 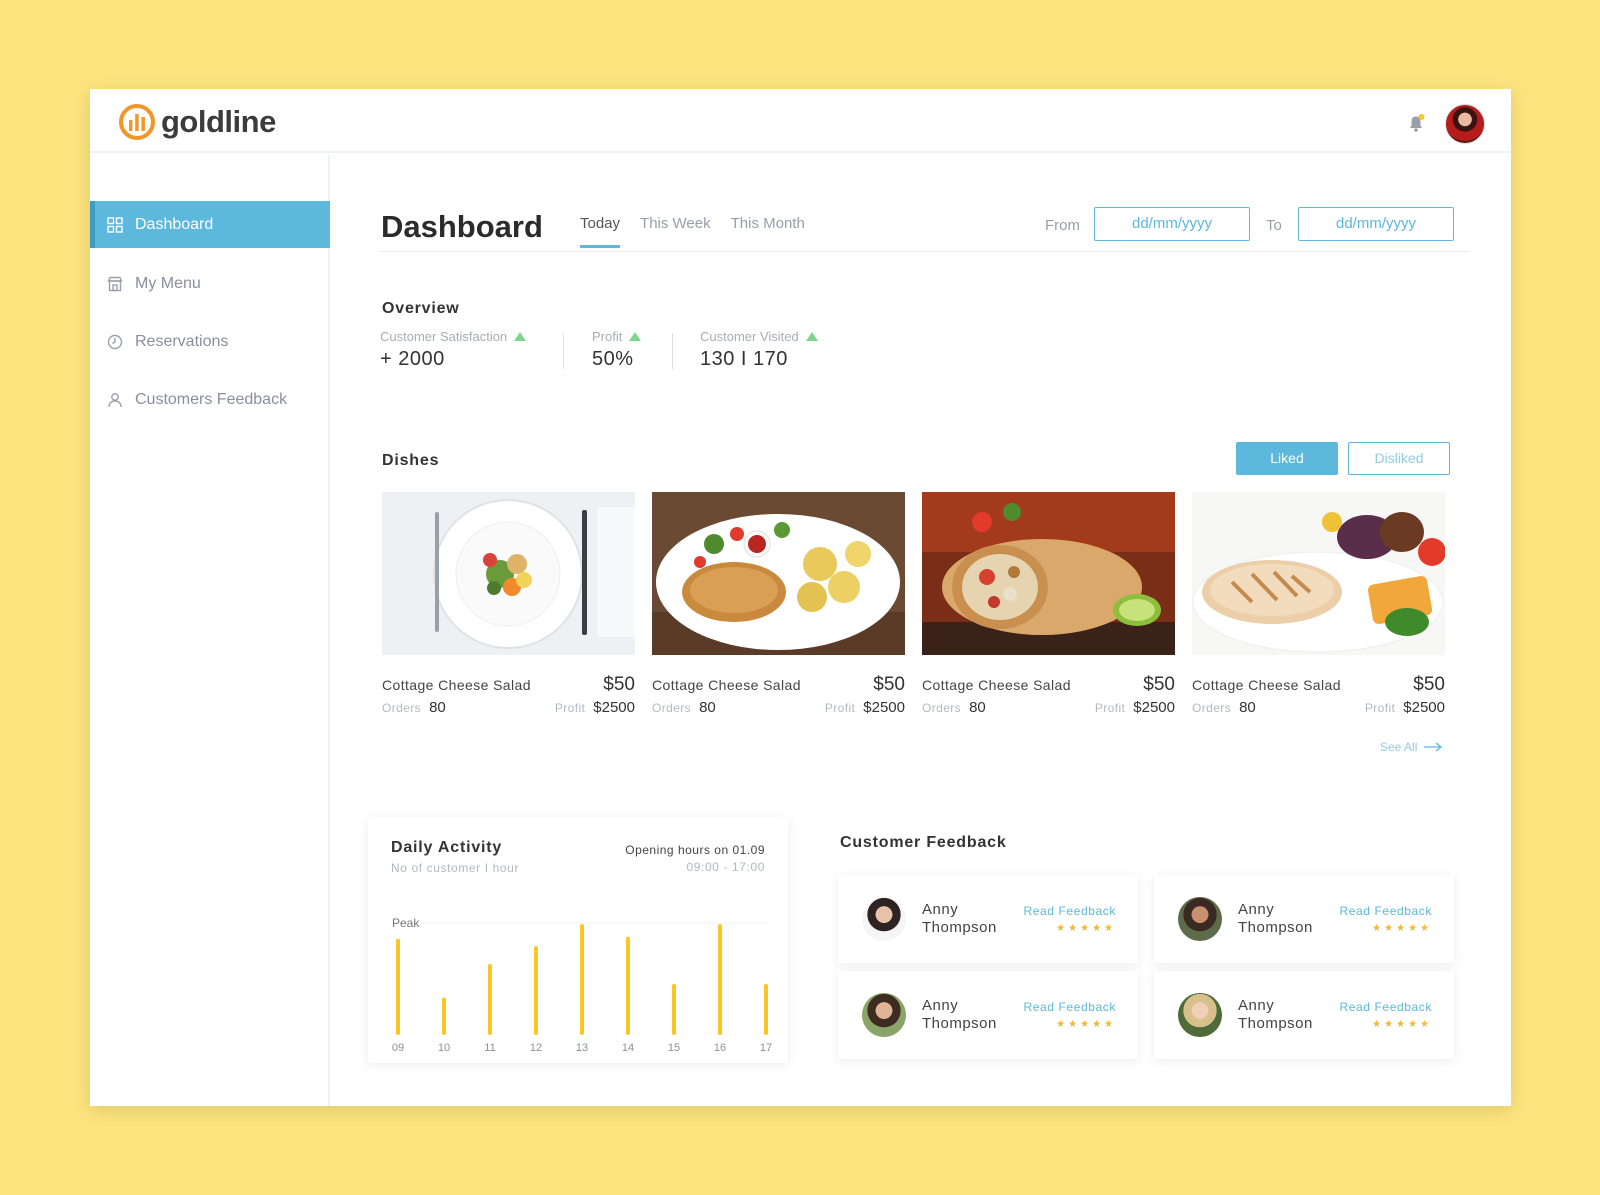 I want to click on sidebar-item-customers-feedback: Customers Feedback, so click(x=211, y=399).